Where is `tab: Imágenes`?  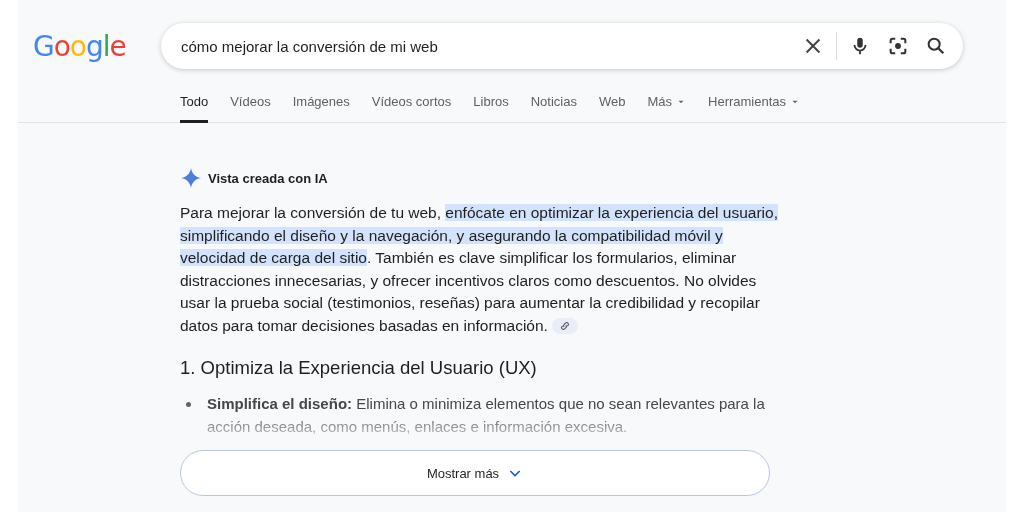 tab: Imágenes is located at coordinates (321, 103).